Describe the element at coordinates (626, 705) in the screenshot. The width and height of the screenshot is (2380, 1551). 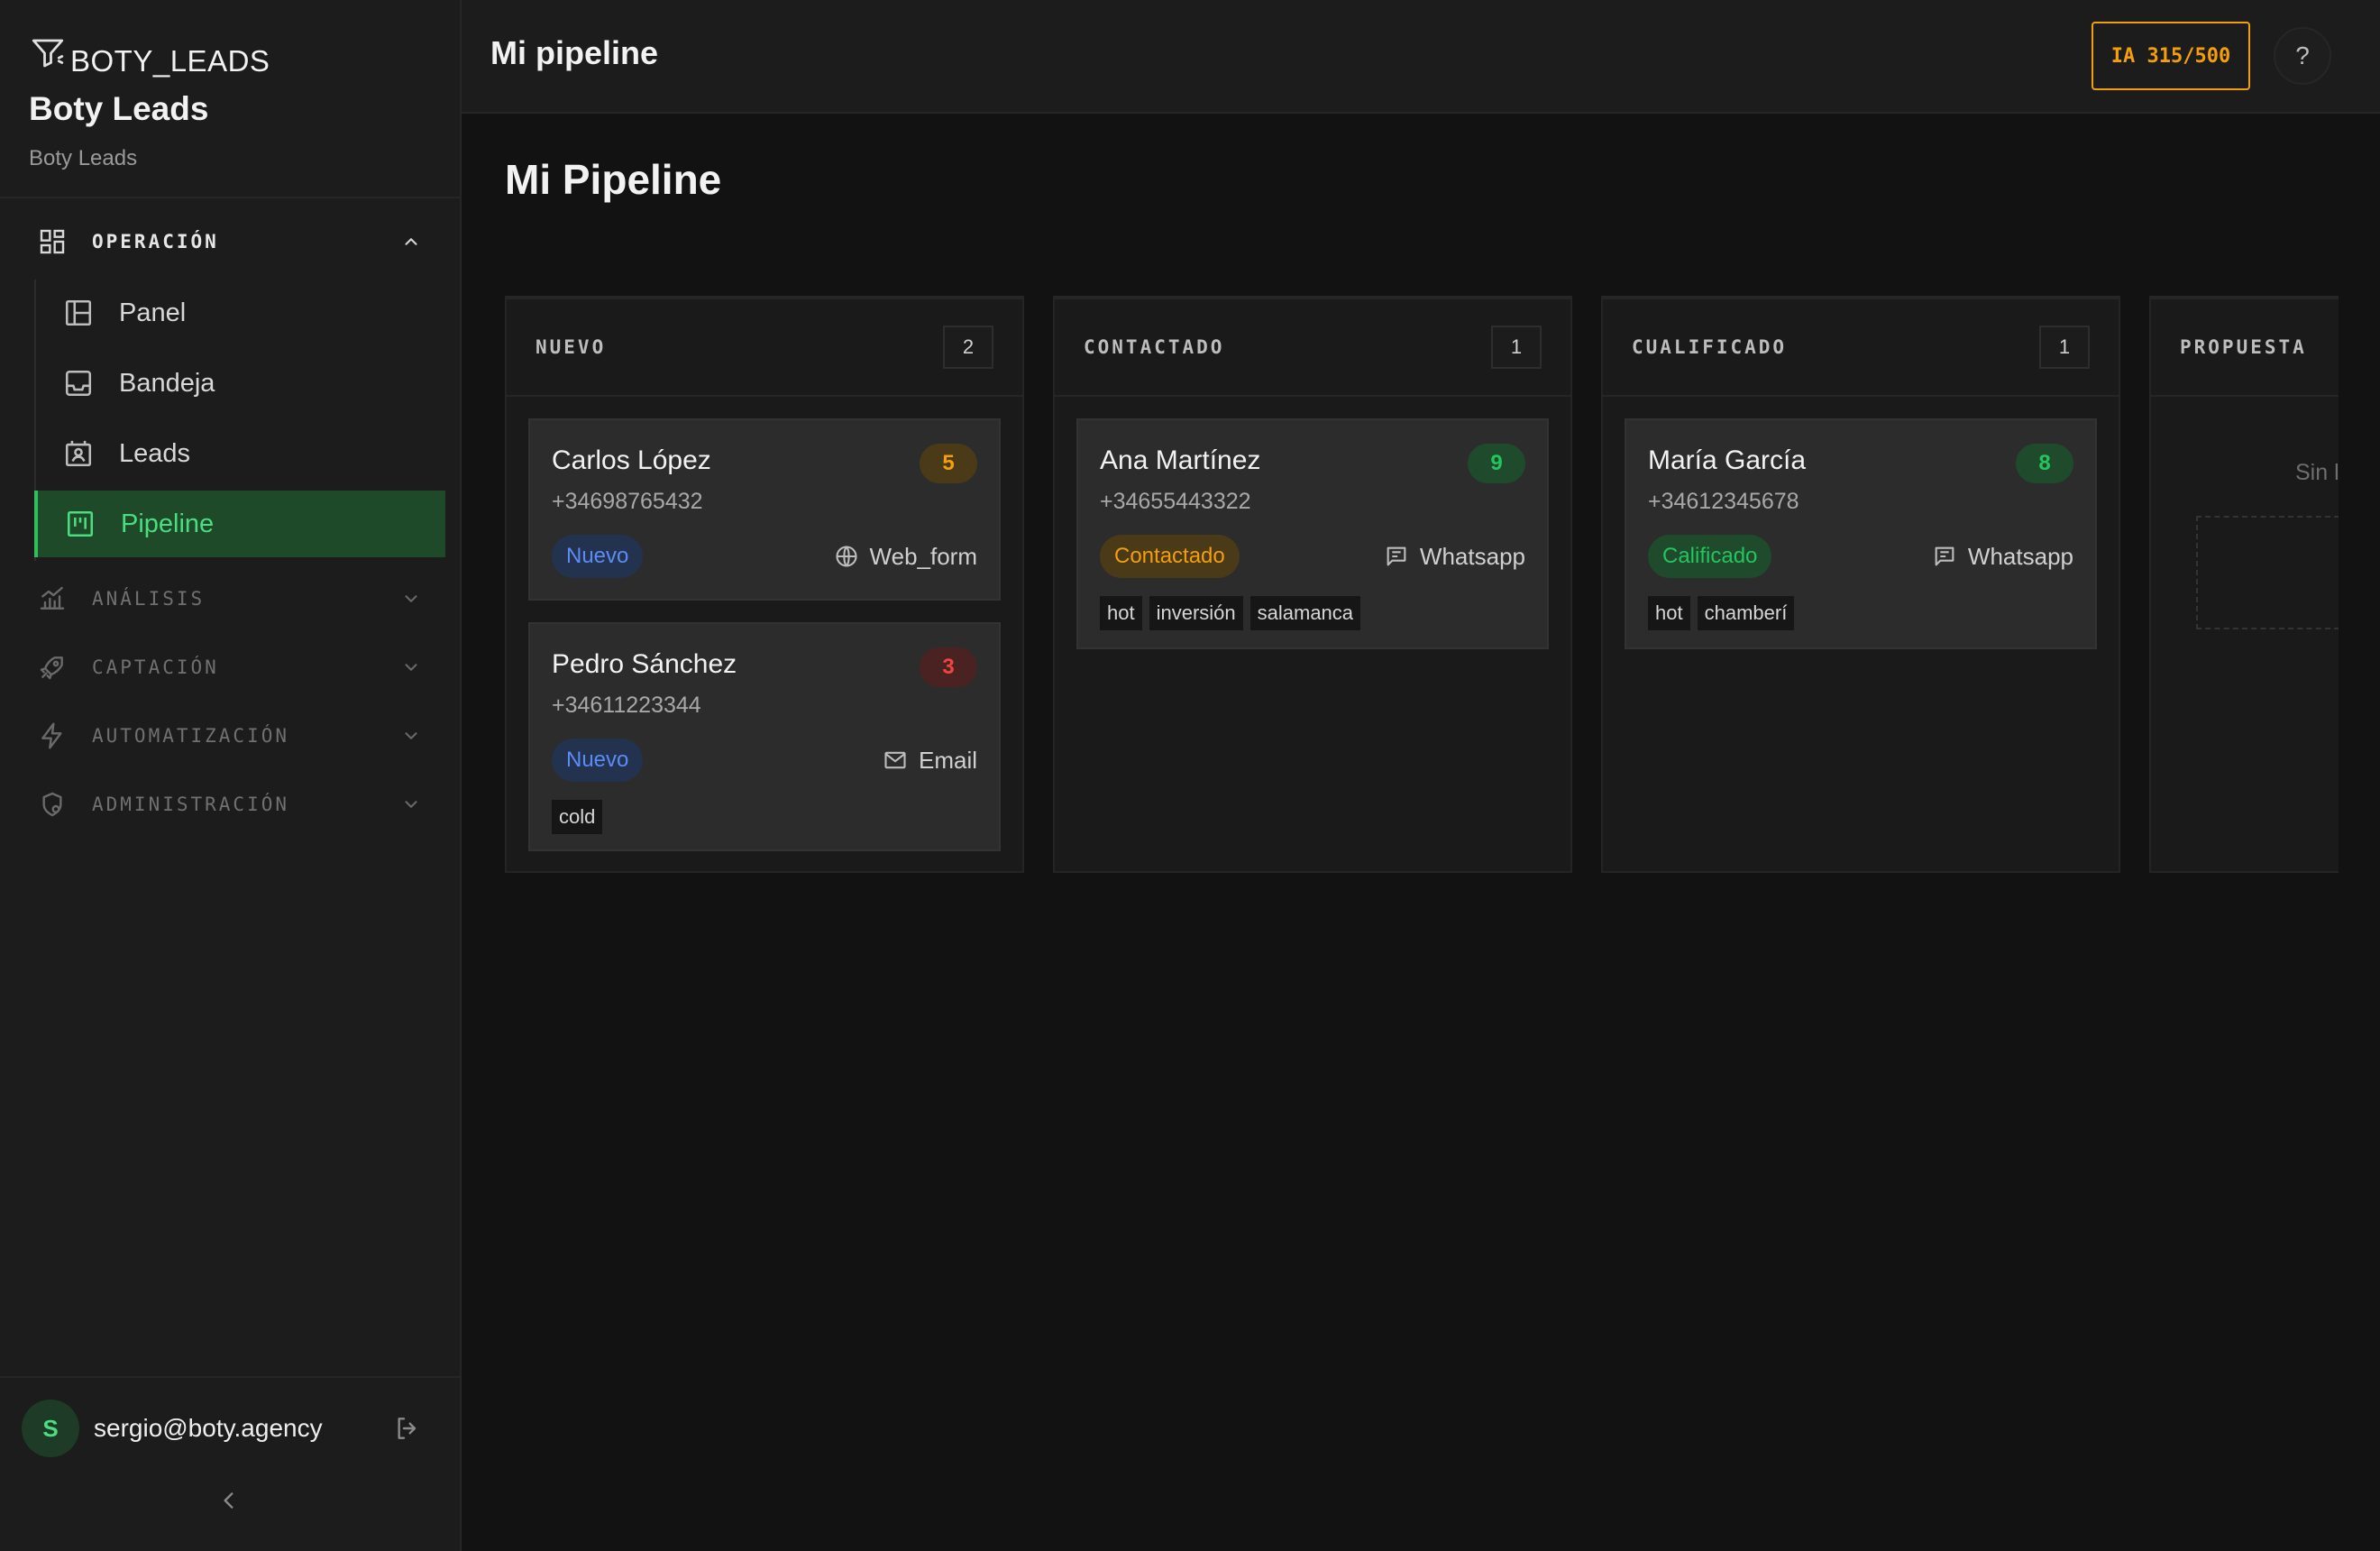
I see `lead-phone: +34611223344` at that location.